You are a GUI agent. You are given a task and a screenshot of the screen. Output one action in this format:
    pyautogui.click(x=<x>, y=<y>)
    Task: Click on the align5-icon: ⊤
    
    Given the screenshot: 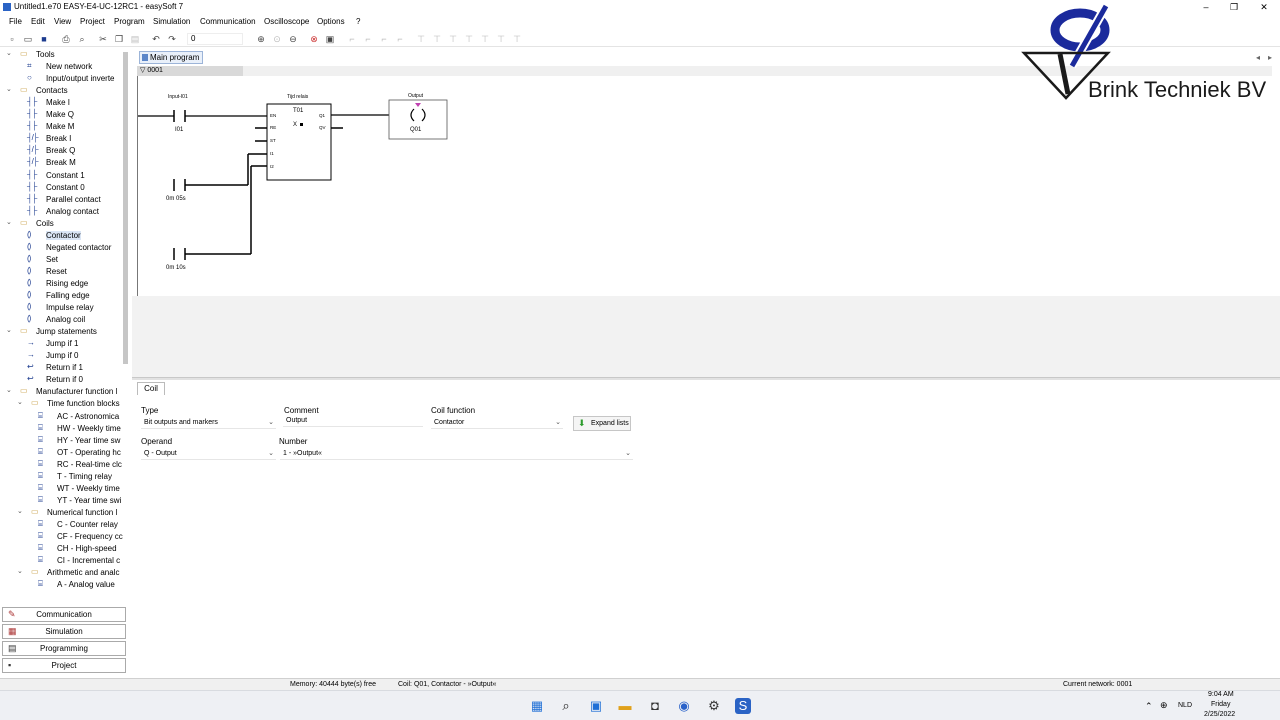 What is the action you would take?
    pyautogui.click(x=485, y=39)
    